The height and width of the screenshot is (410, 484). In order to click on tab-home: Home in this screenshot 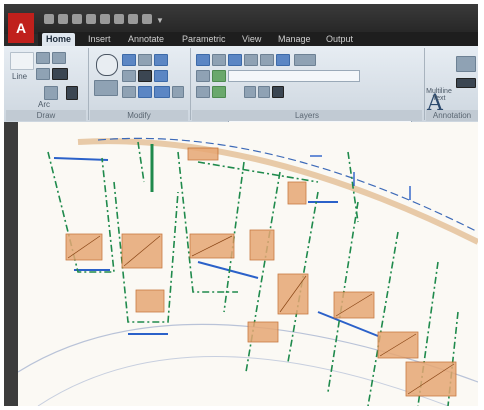, I will do `click(59, 39)`.